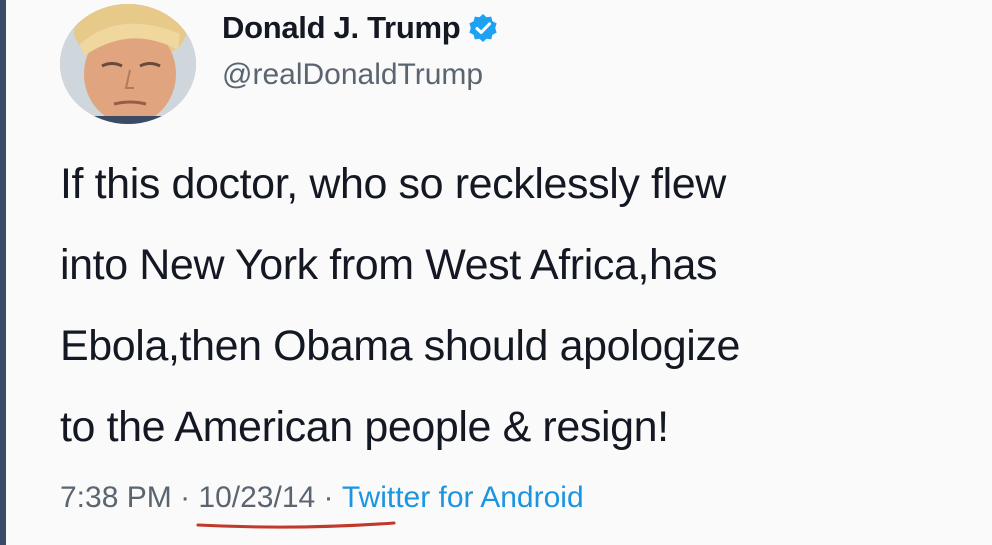 This screenshot has width=992, height=545. I want to click on tweet-text-line: If this doctor, who so recklessly flew, so click(393, 184).